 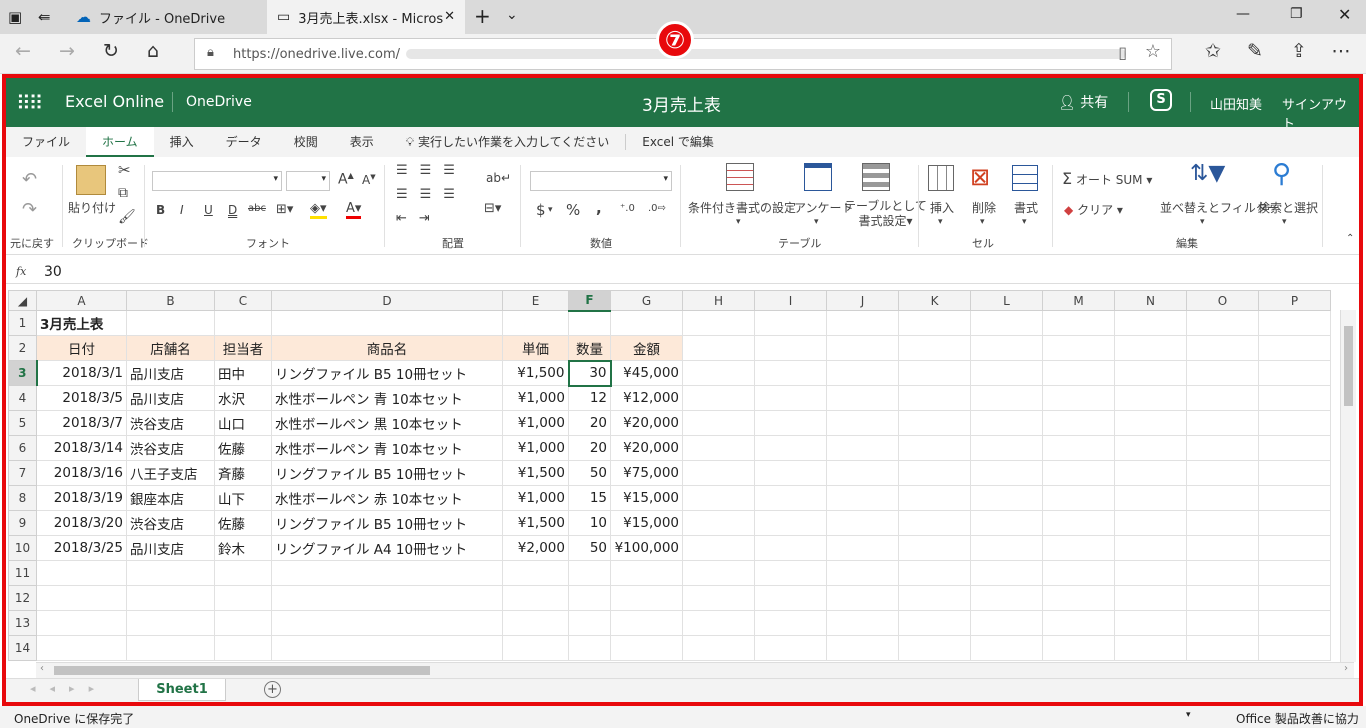 I want to click on tab-data: データ, so click(x=244, y=142).